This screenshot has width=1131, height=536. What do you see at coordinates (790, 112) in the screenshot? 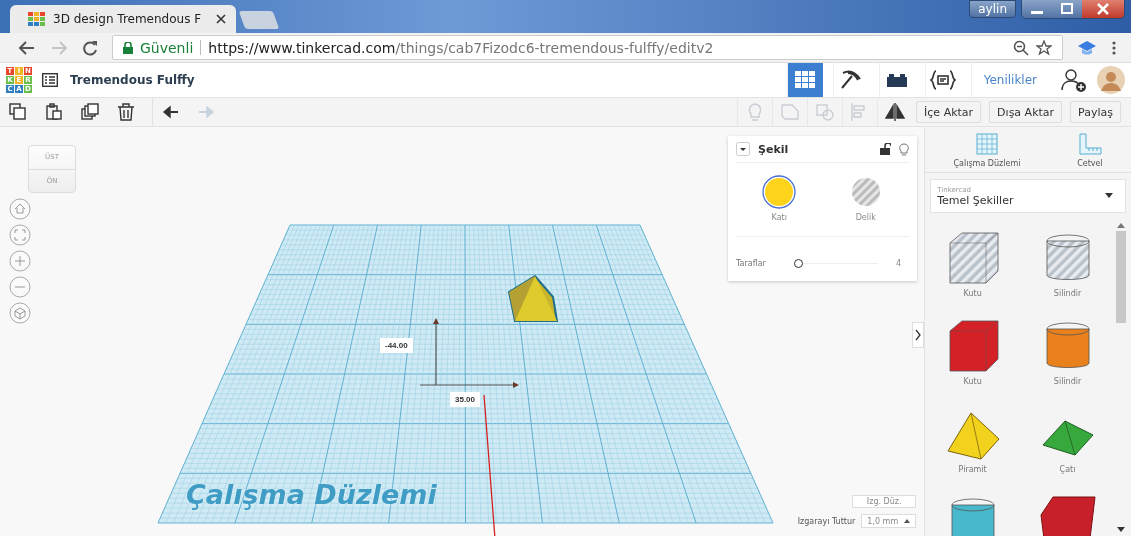
I see `group-icon` at bounding box center [790, 112].